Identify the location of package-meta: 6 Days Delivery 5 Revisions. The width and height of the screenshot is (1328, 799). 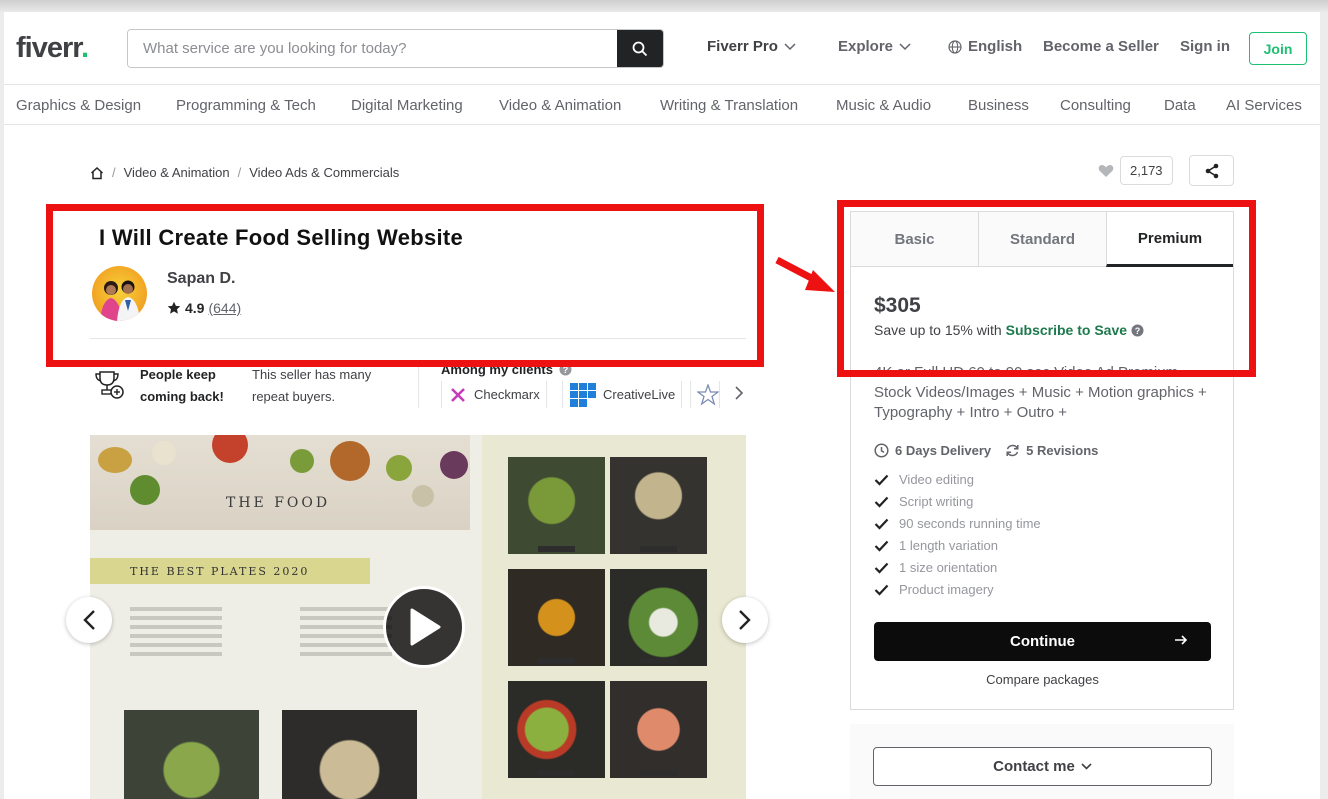
(986, 450).